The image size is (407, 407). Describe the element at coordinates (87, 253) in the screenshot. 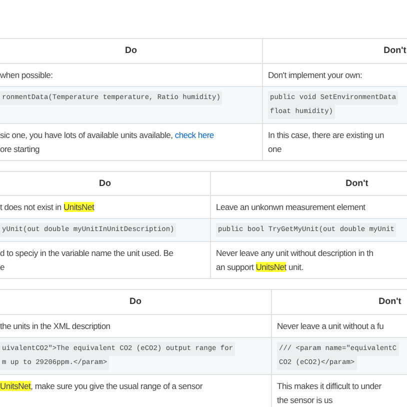

I see `cell-text: d to speciy in the variable name the unit used. Be` at that location.